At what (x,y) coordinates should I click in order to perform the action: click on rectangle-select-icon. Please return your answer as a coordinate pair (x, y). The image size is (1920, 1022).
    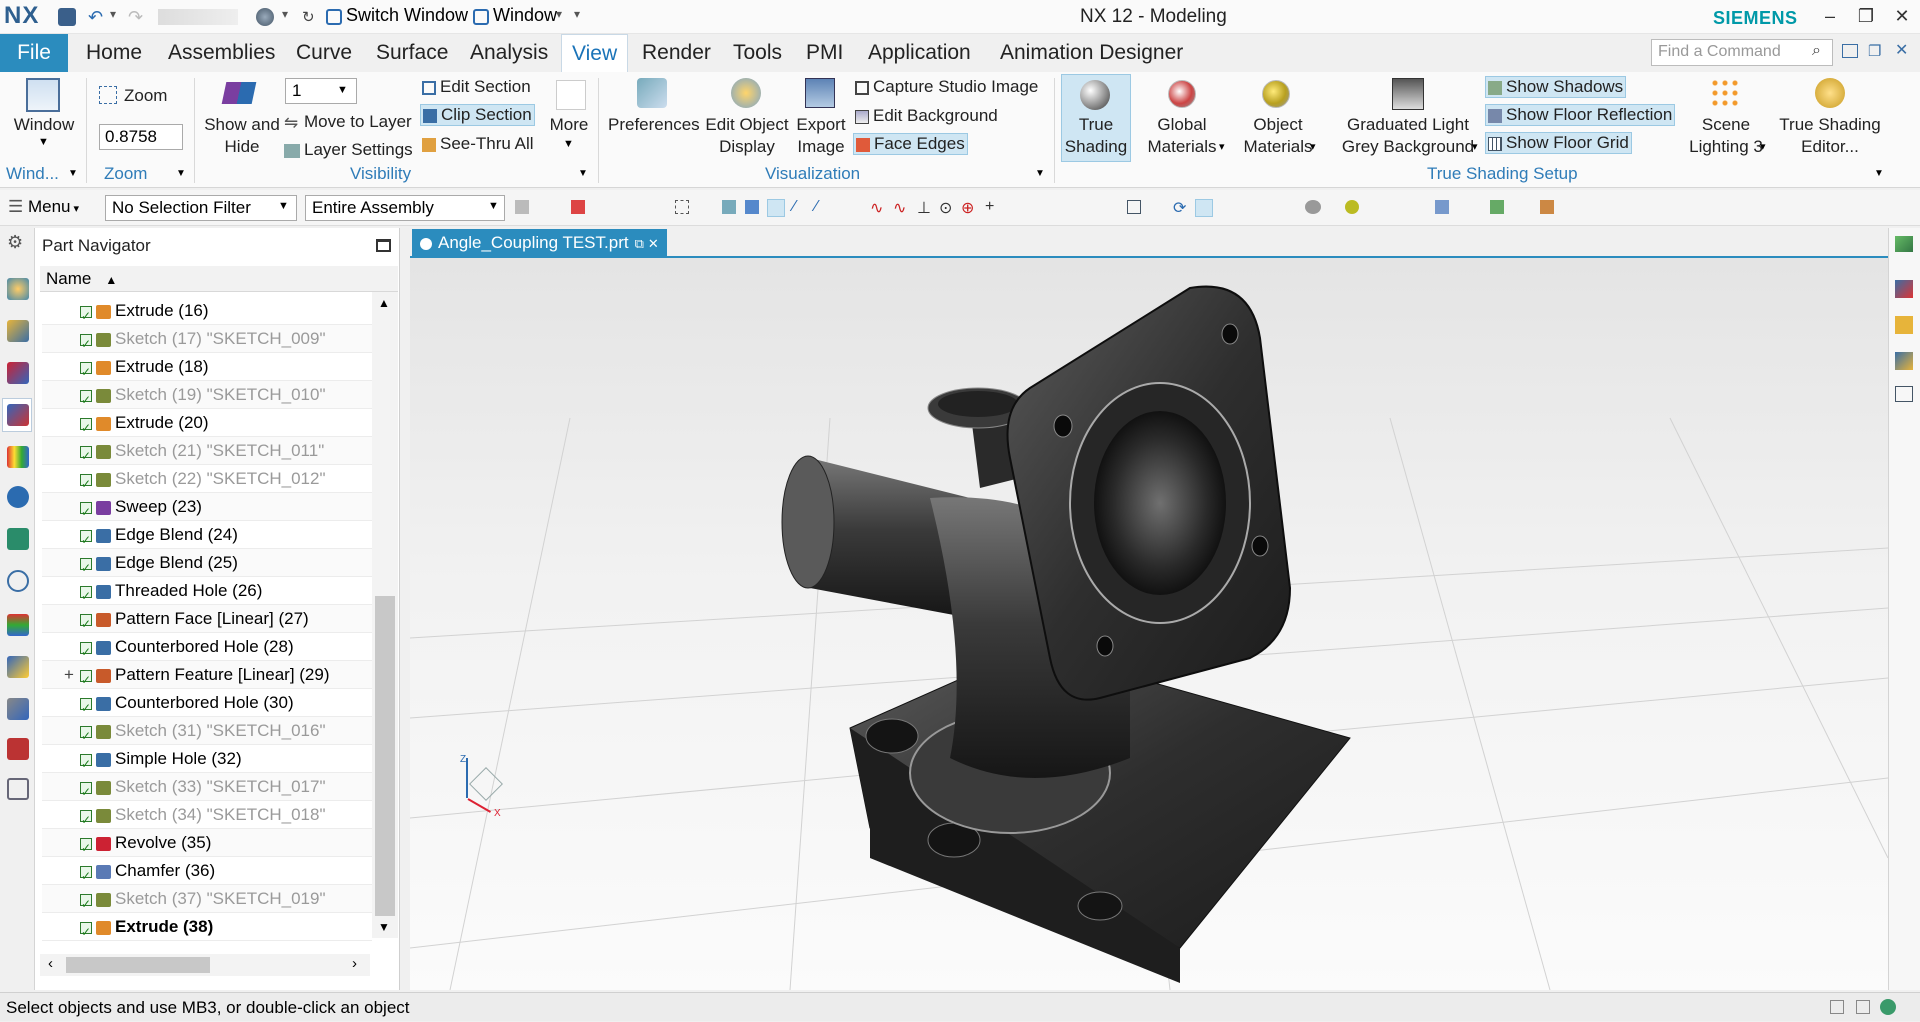
    Looking at the image, I should click on (682, 207).